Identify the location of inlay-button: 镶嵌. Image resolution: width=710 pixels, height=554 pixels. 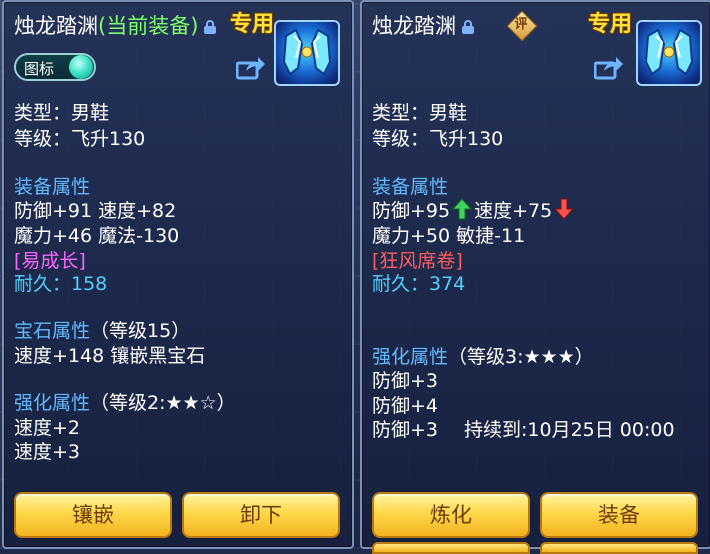
(93, 515).